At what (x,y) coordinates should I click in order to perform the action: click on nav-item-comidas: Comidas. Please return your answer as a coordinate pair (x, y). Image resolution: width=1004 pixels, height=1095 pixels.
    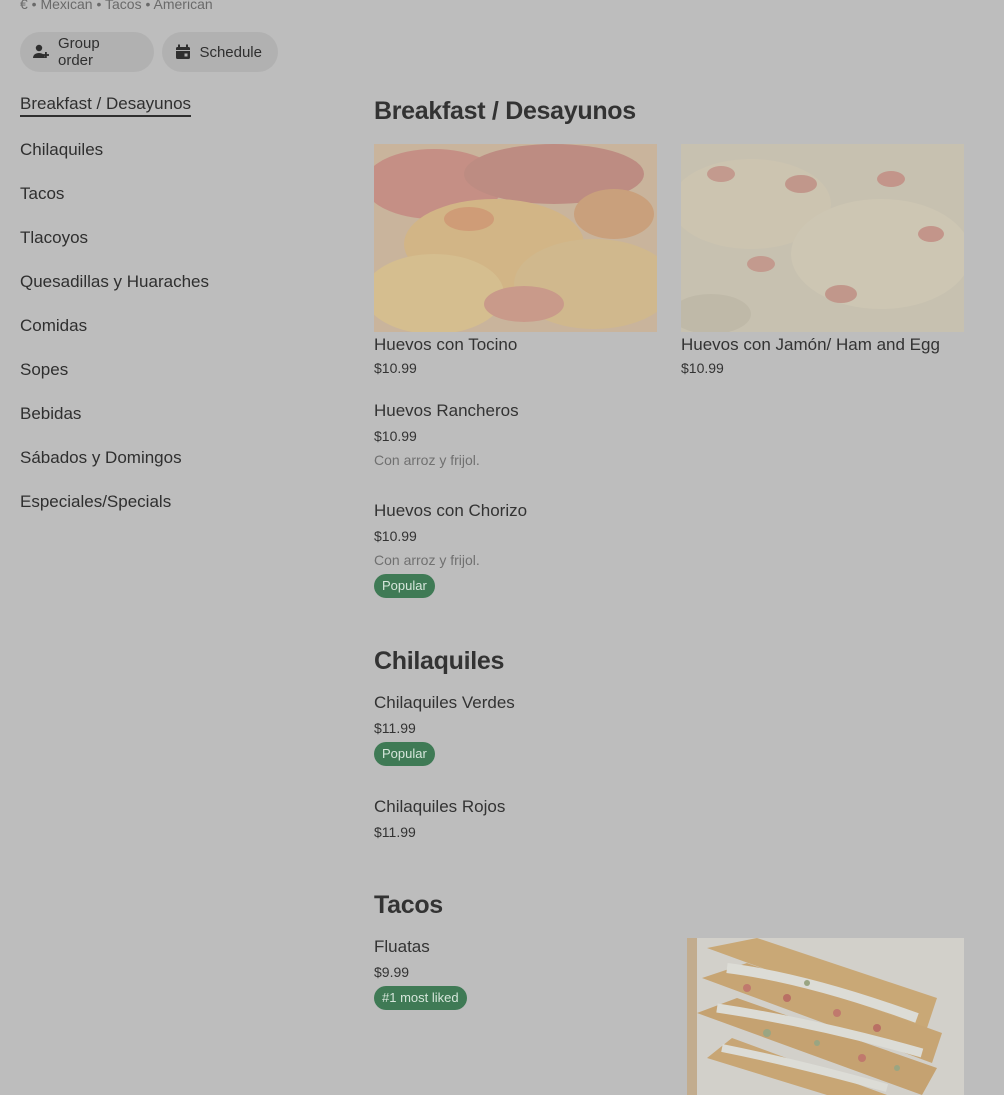
    Looking at the image, I should click on (53, 326).